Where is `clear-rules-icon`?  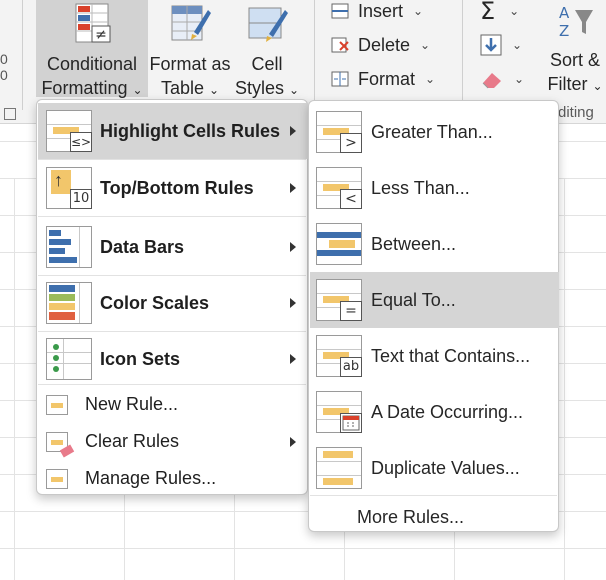
clear-rules-icon is located at coordinates (60, 444).